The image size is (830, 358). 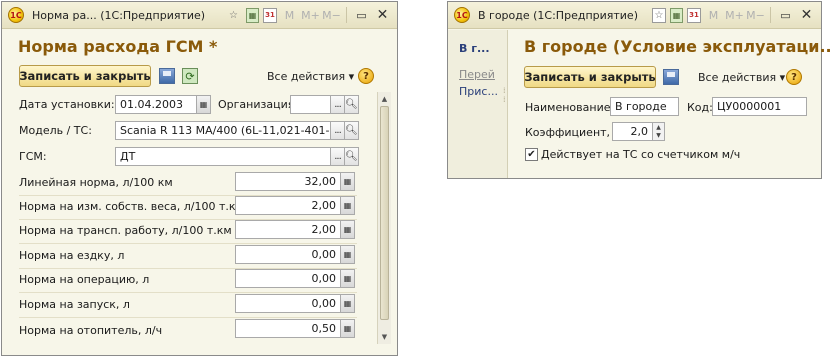 I want to click on name-field: В городе, so click(x=644, y=106).